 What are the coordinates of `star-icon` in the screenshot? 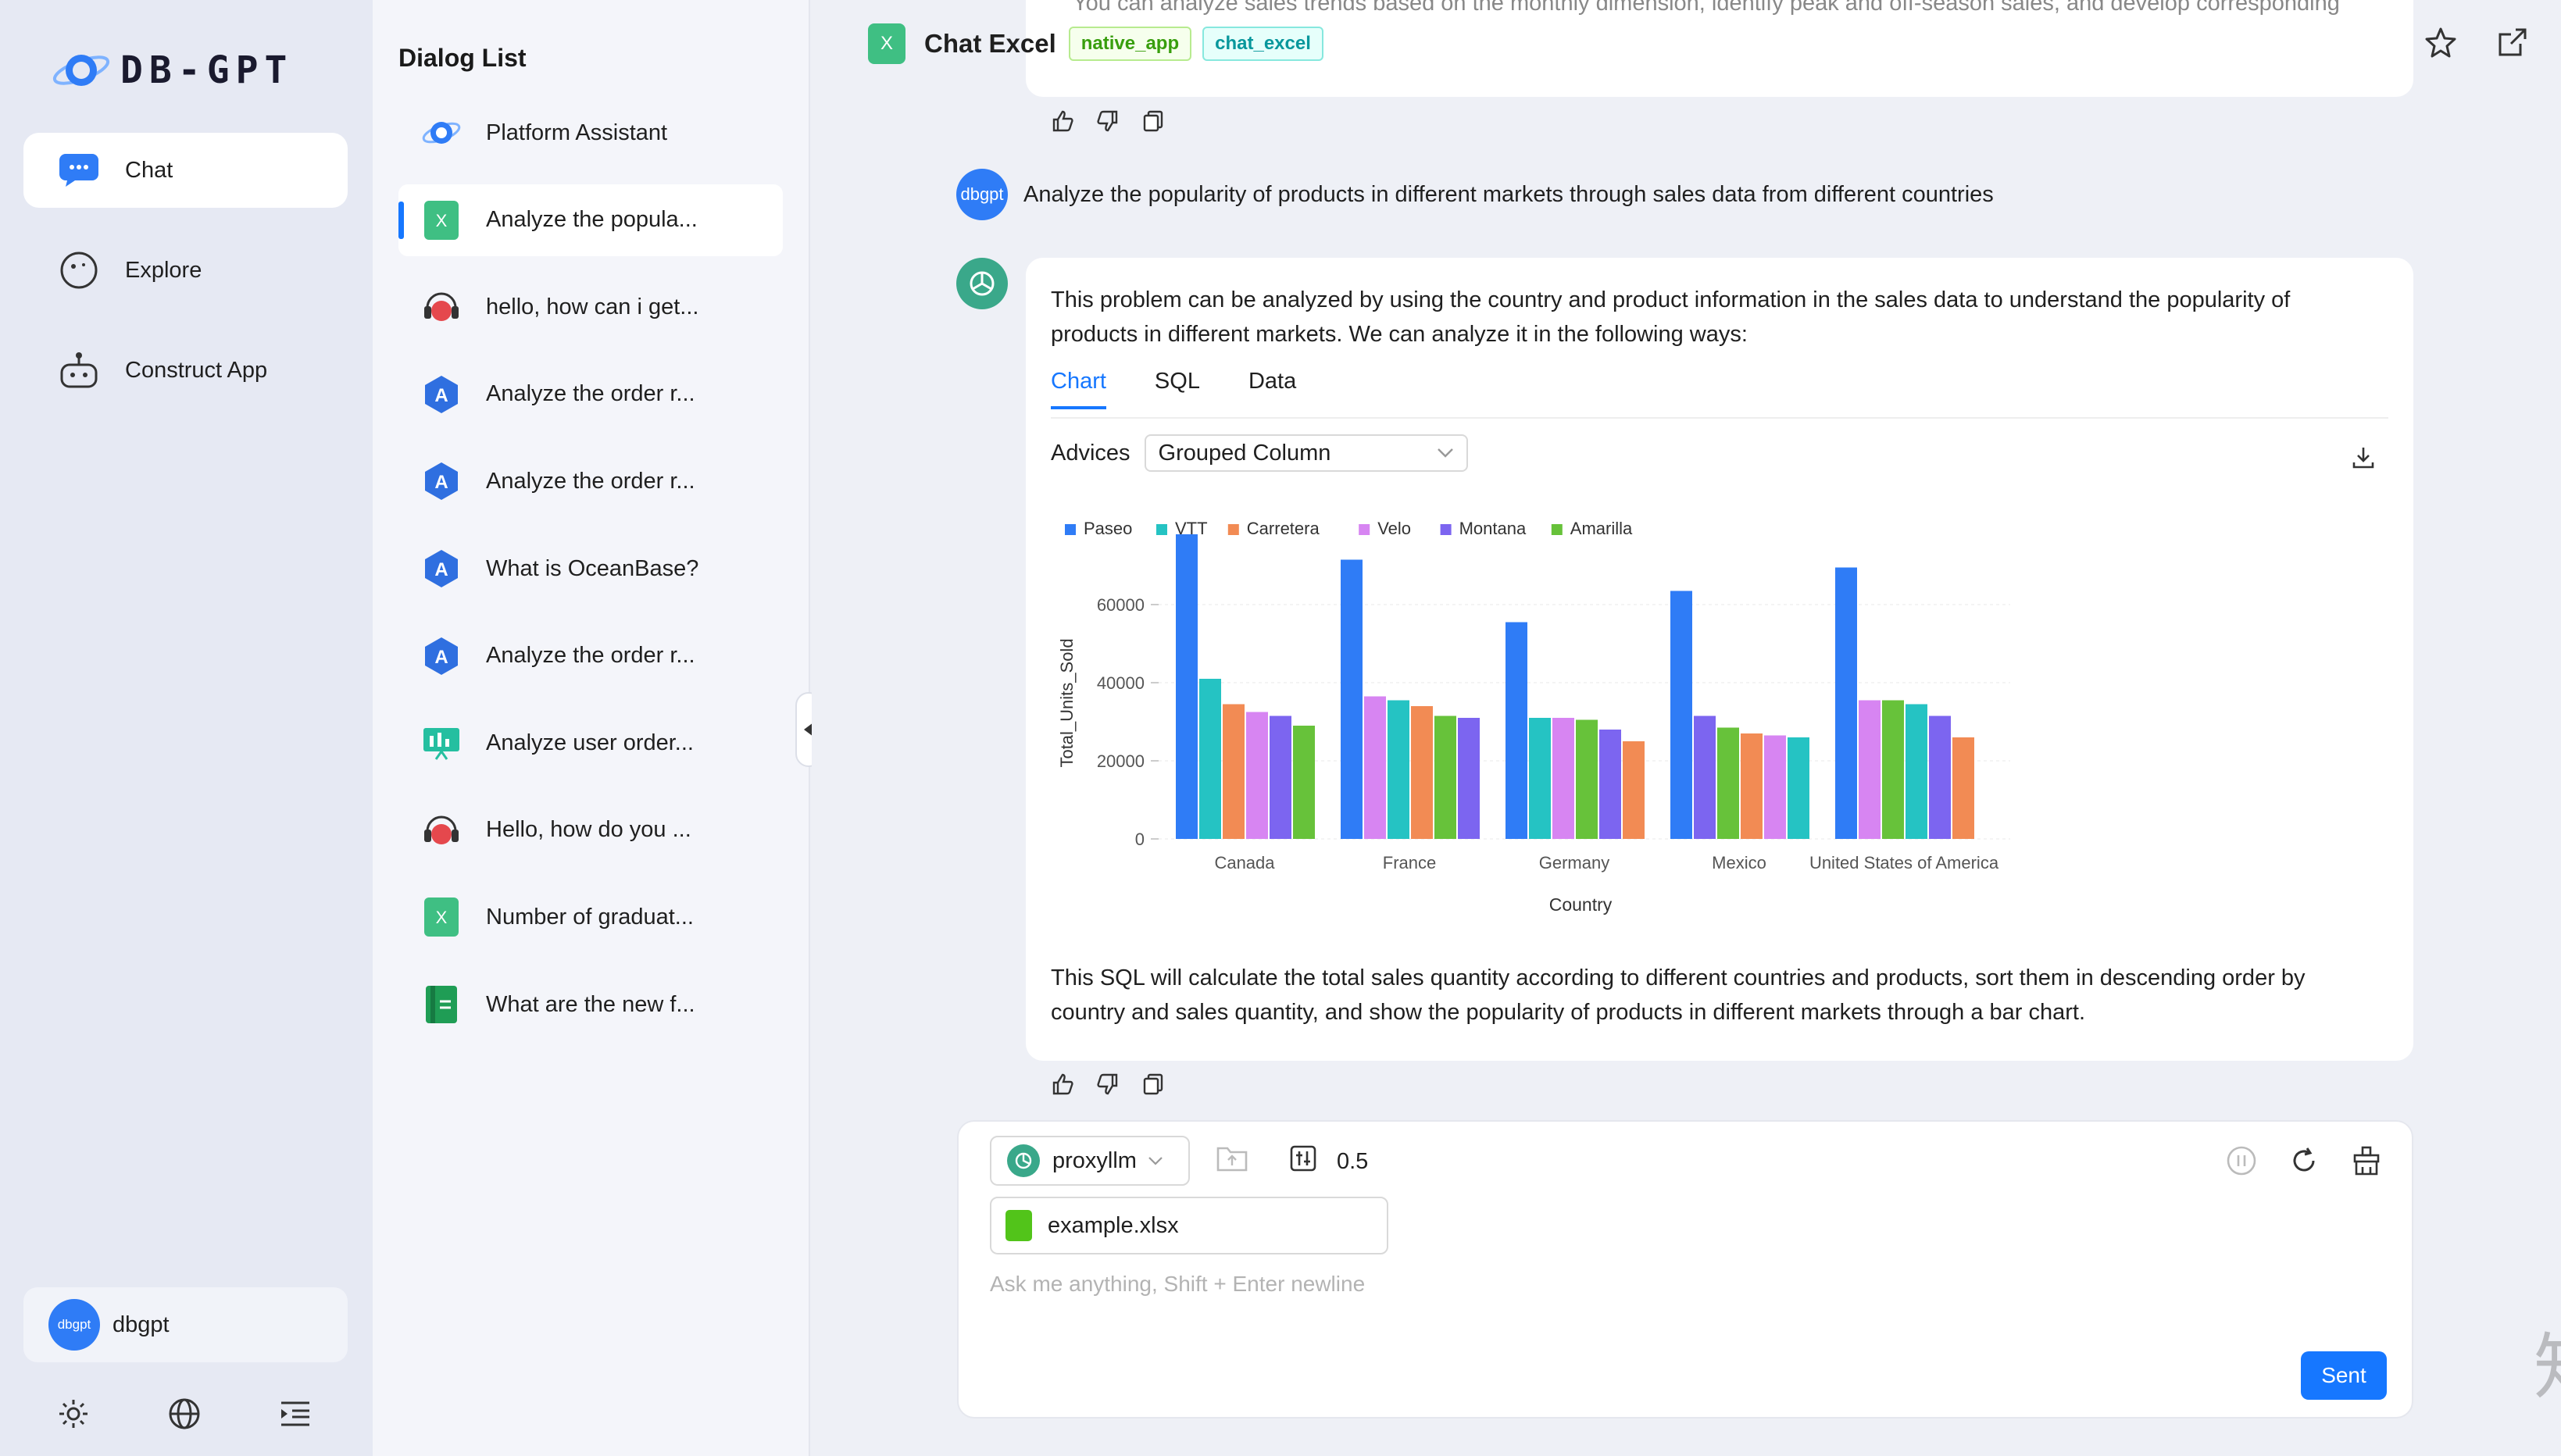 It's located at (2440, 44).